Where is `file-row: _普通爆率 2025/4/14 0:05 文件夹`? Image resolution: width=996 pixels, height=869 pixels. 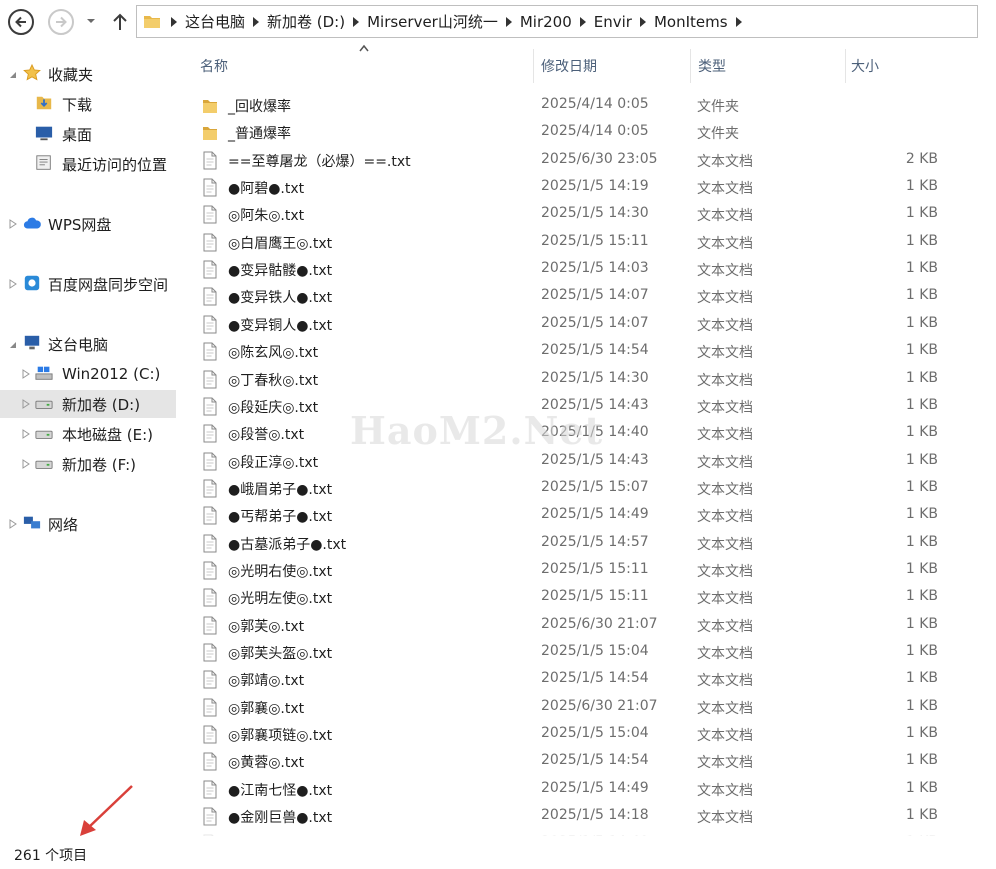 file-row: _普通爆率 2025/4/14 0:05 文件夹 is located at coordinates (578, 132).